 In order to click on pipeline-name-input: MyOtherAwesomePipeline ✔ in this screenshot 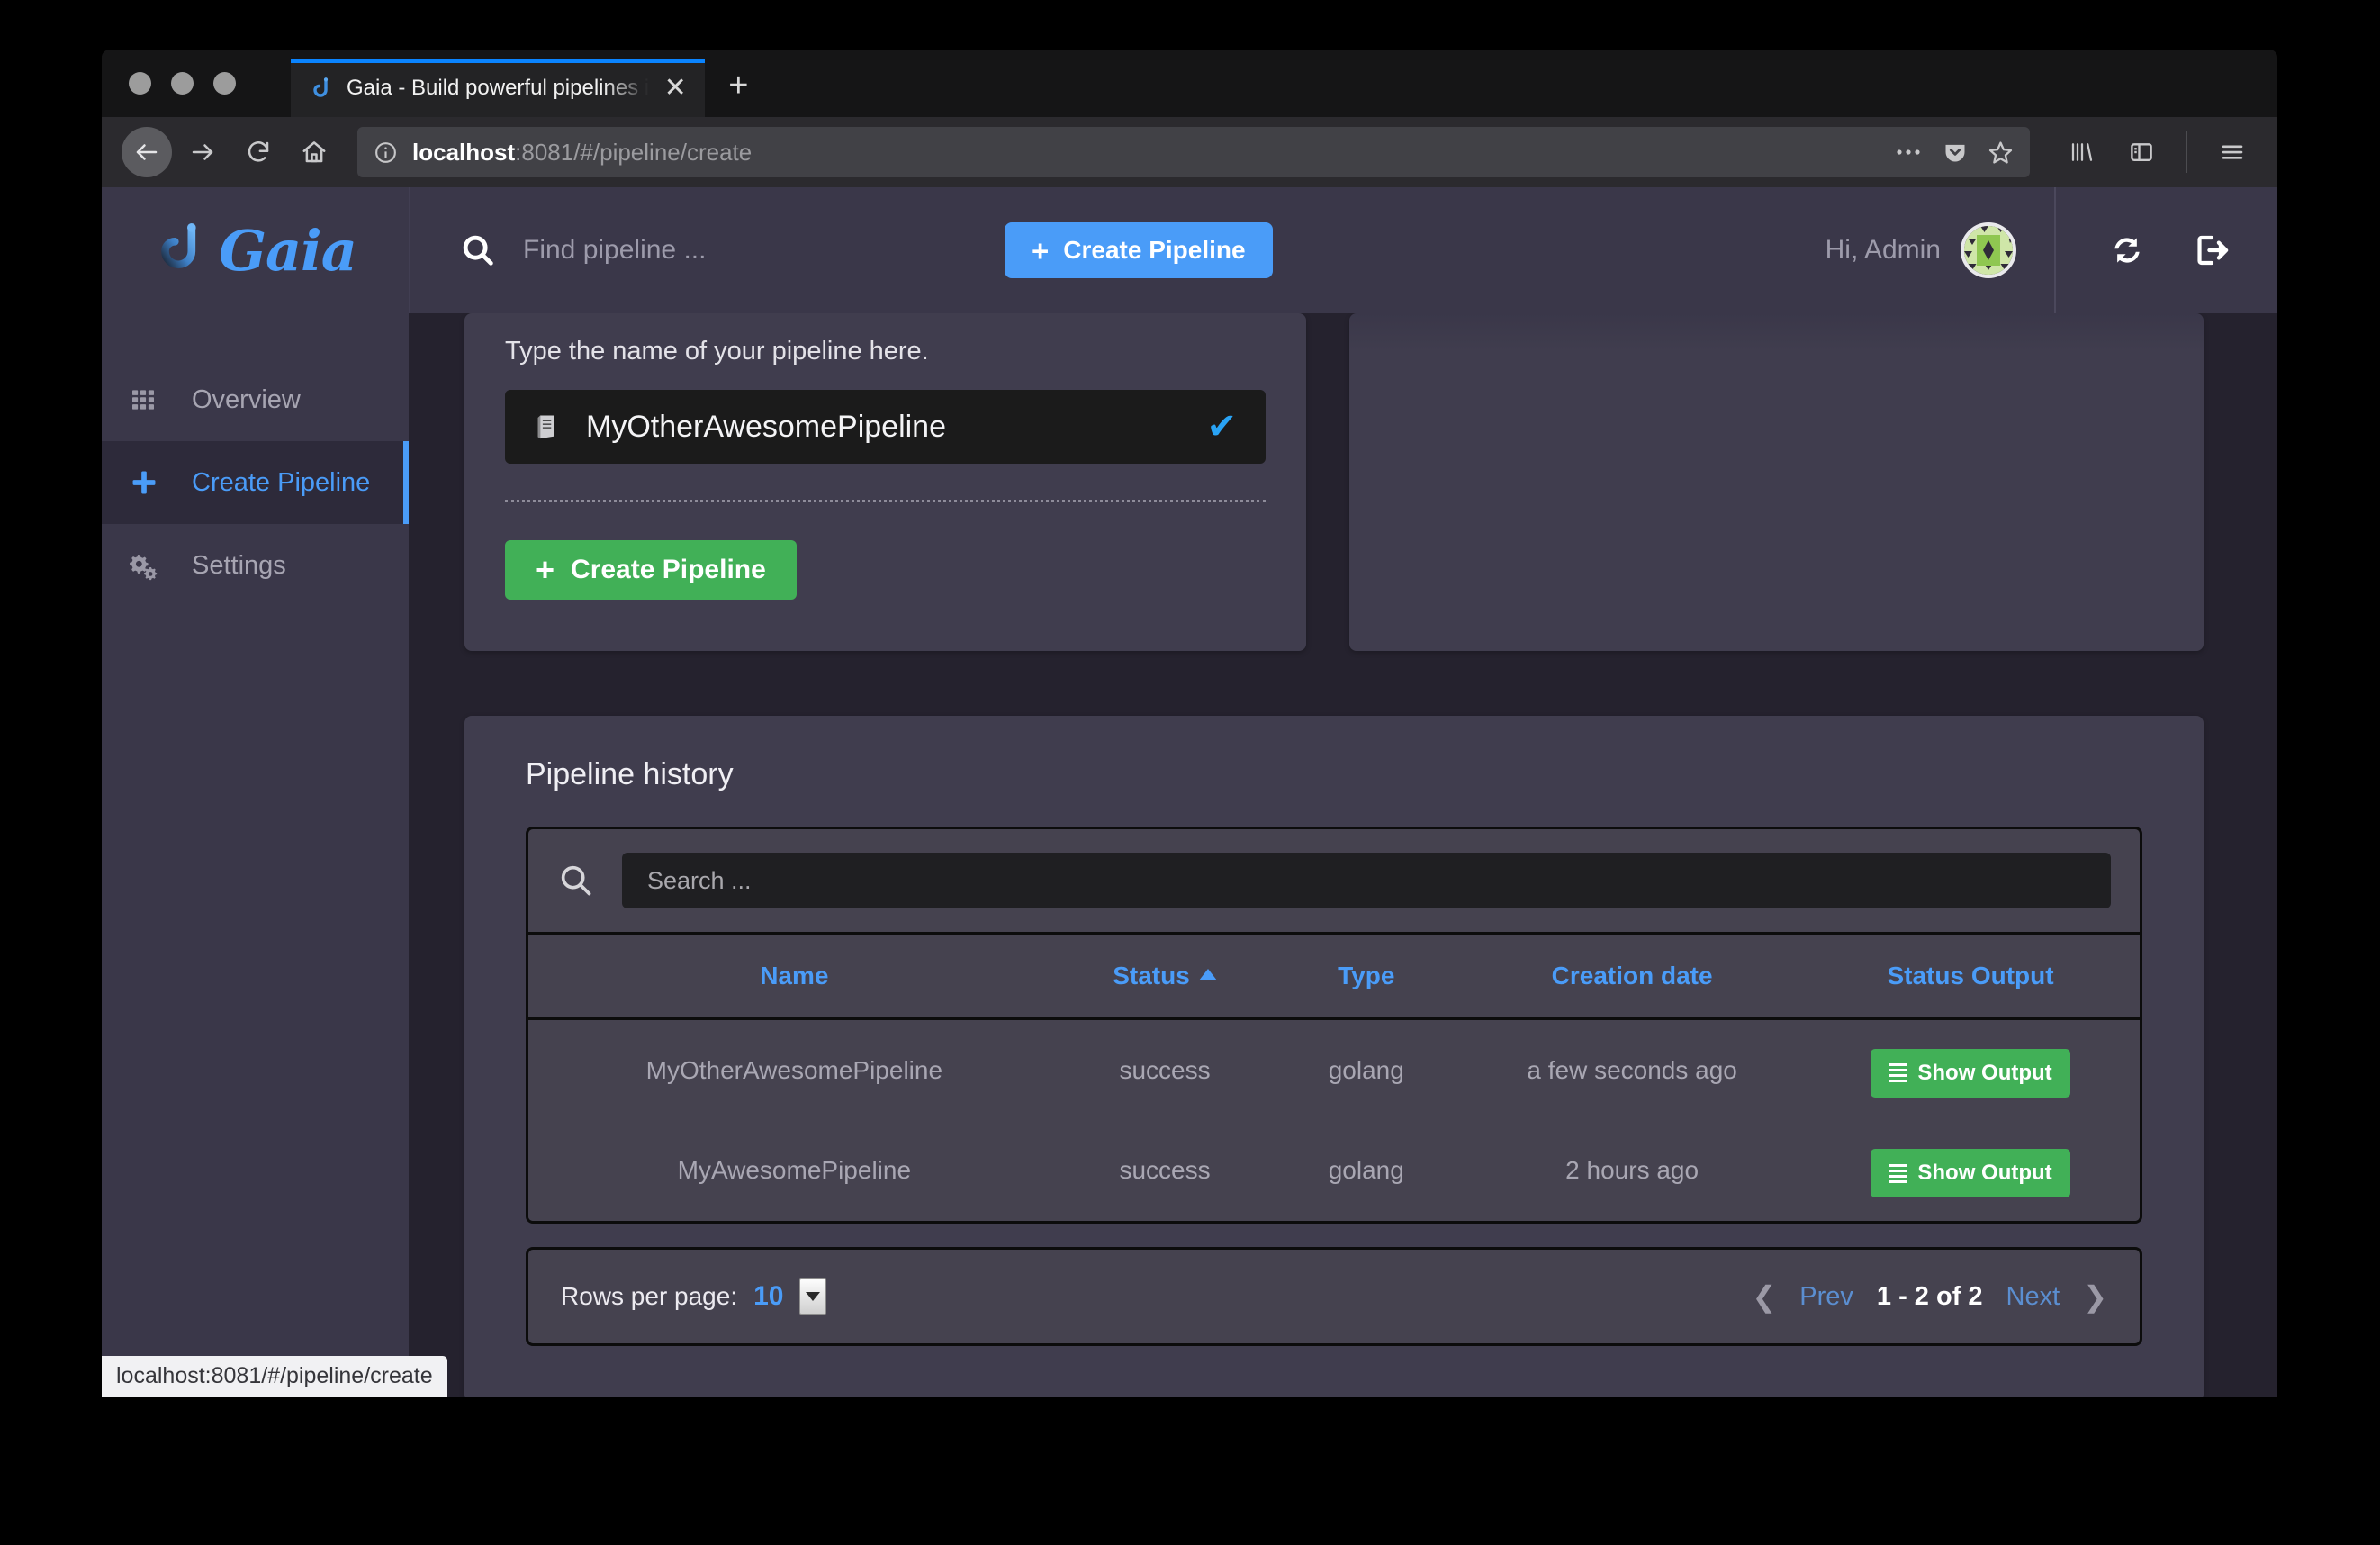, I will do `click(885, 427)`.